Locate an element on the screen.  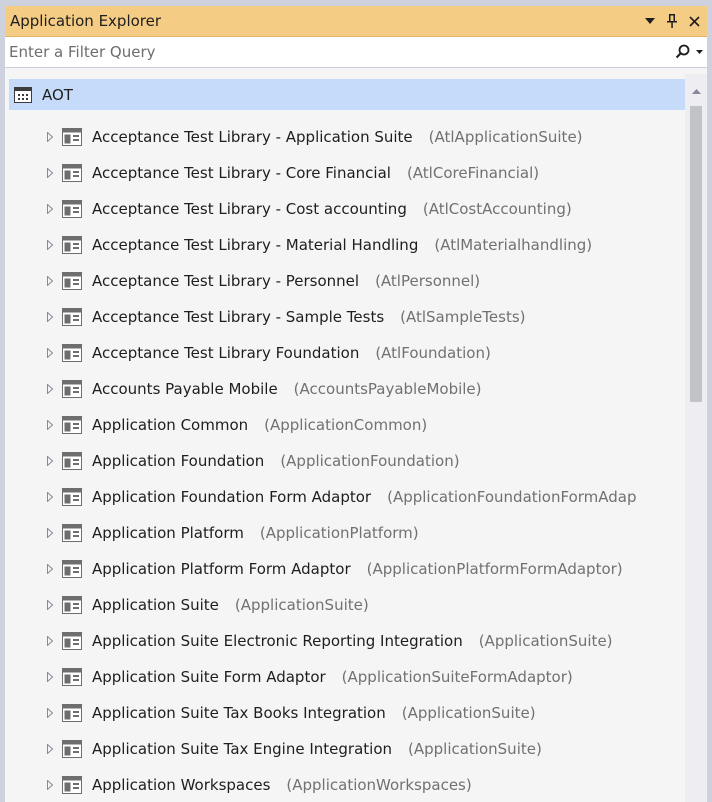
tree-item-model-id: (AtlApplicationSuite) is located at coordinates (505, 137).